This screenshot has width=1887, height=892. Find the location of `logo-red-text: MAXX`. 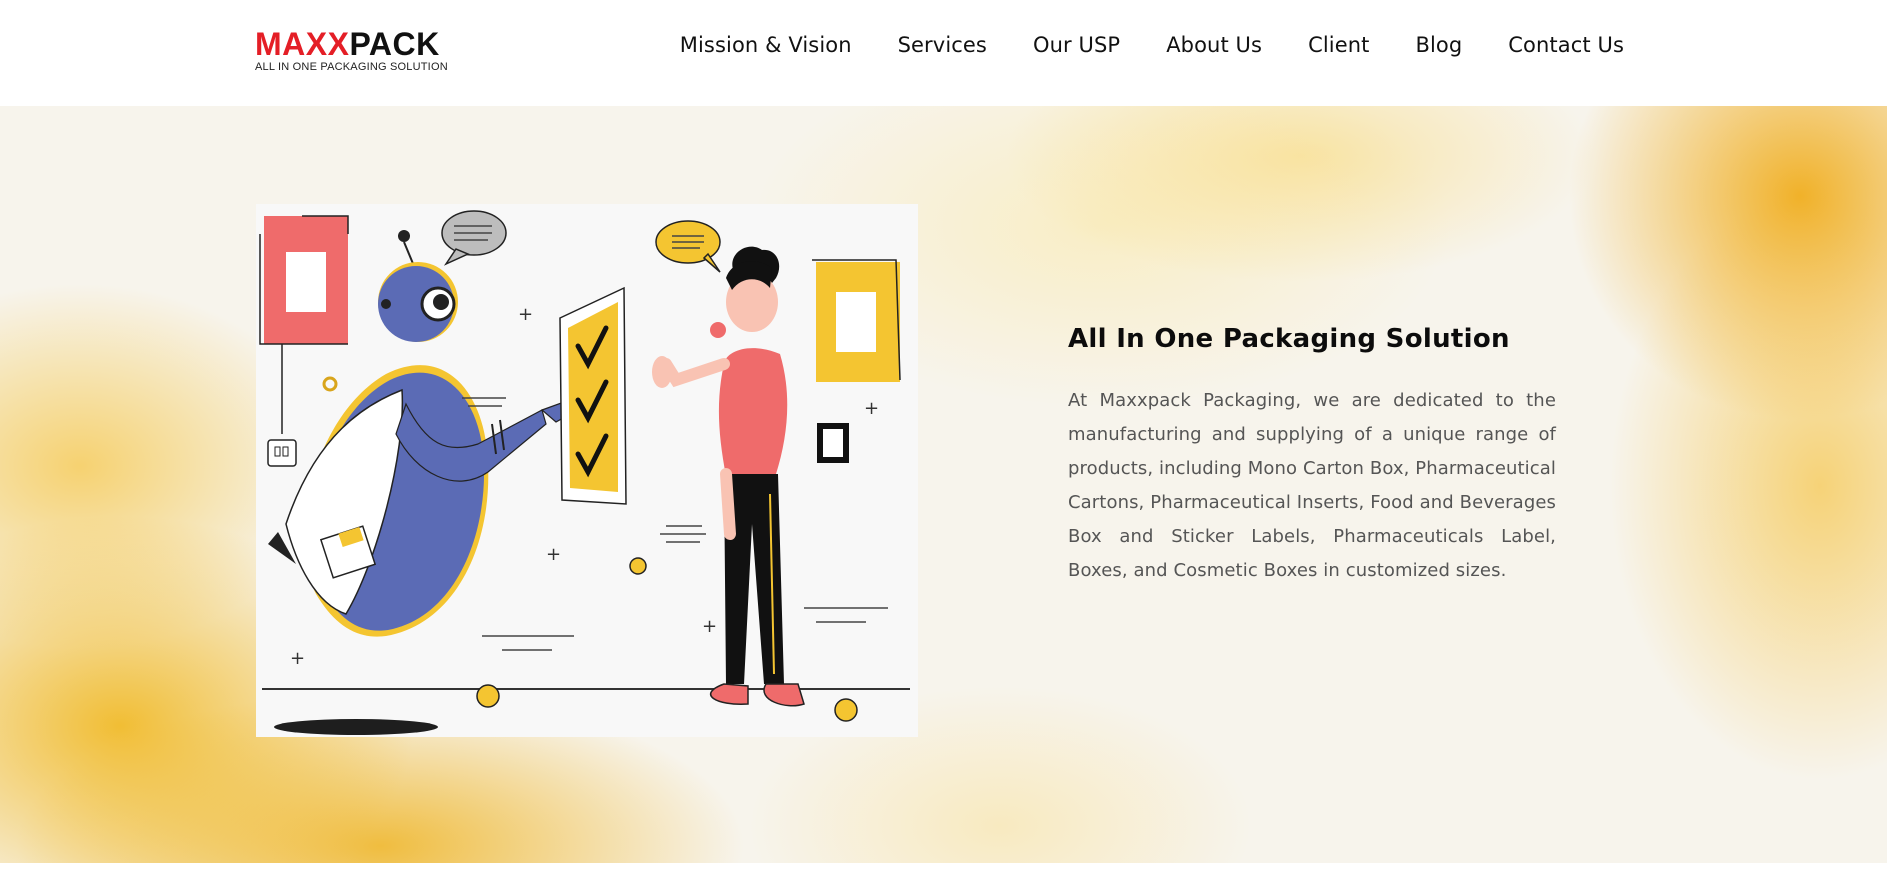

logo-red-text: MAXX is located at coordinates (302, 44).